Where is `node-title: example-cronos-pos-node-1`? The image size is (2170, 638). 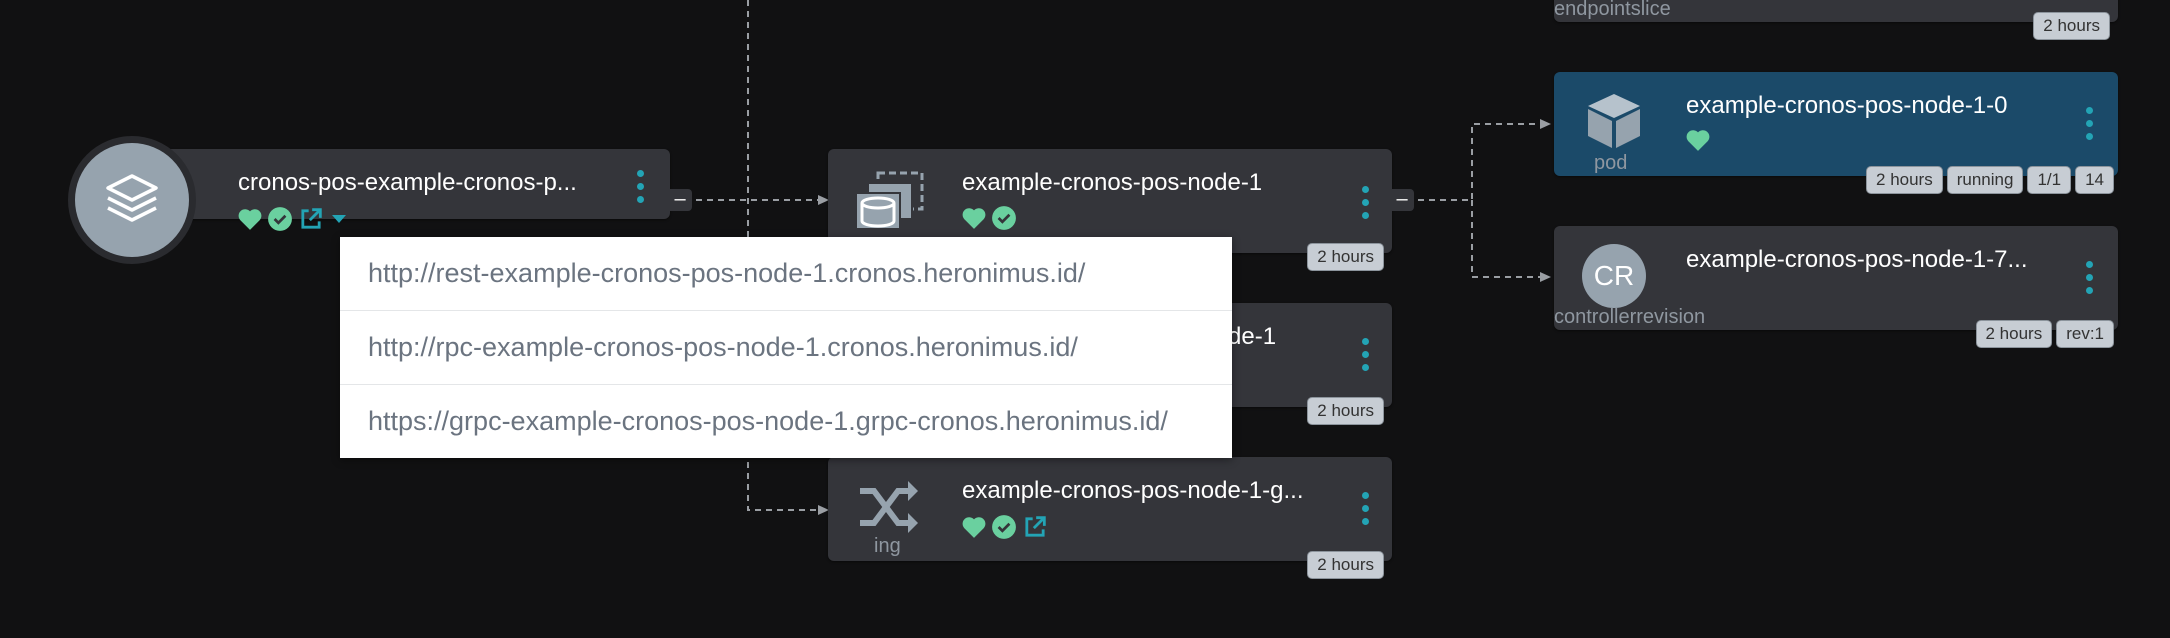
node-title: example-cronos-pos-node-1 is located at coordinates (1112, 182).